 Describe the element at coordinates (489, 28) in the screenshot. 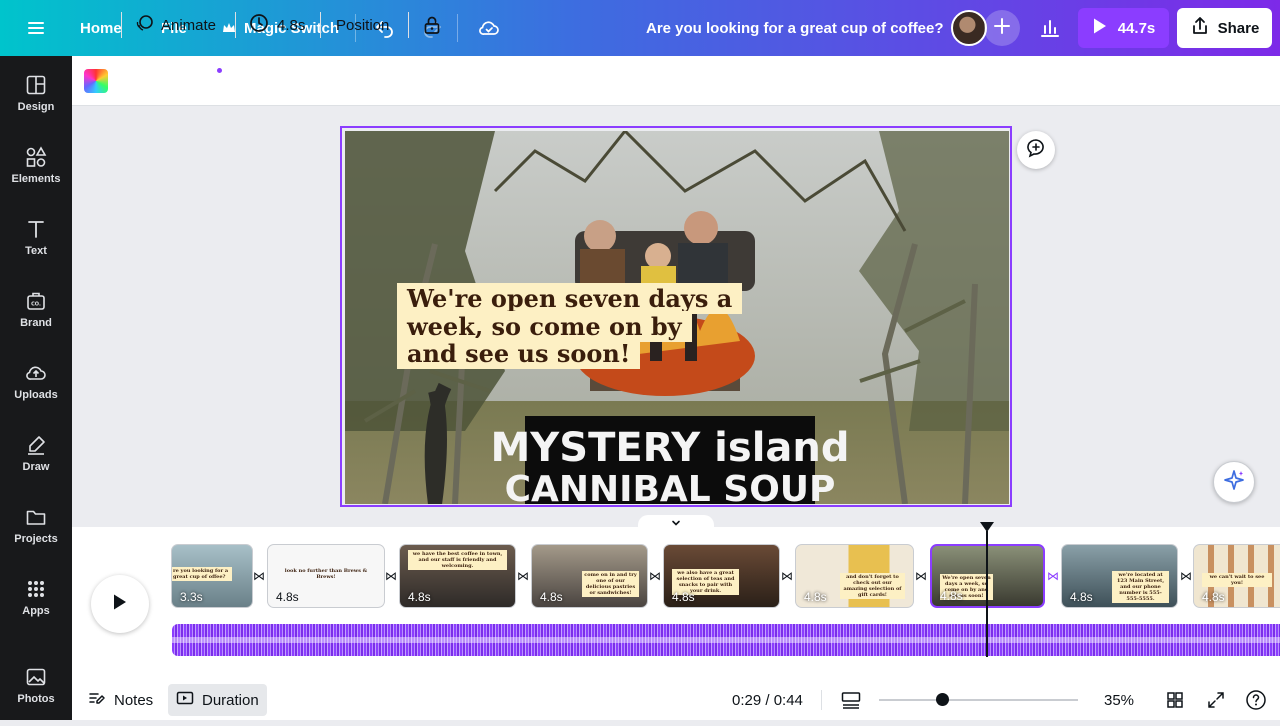

I see `cloud-saved-icon` at that location.